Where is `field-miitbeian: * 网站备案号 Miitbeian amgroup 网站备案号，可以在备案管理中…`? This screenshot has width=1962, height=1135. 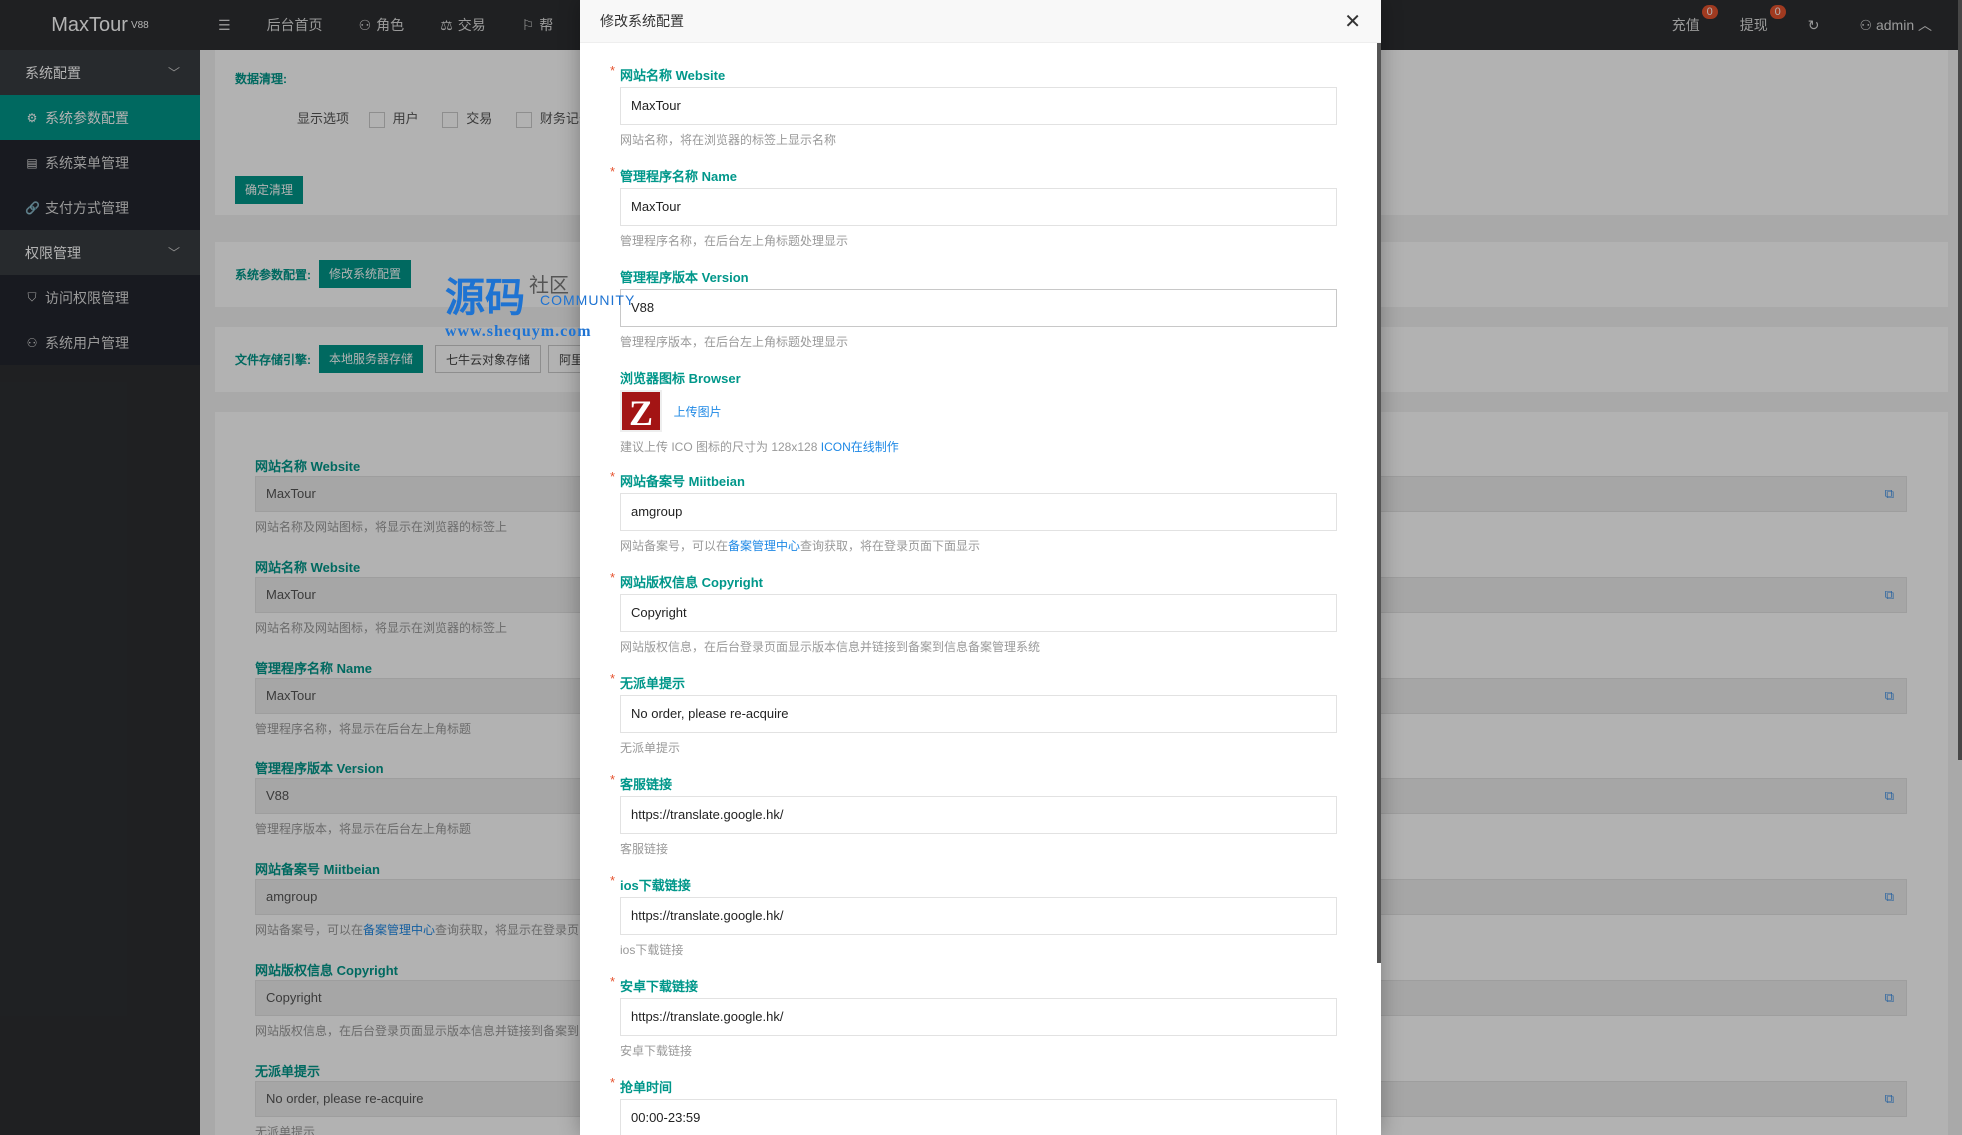
field-miitbeian: * 网站备案号 Miitbeian amgroup 网站备案号，可以在备案管理中… is located at coordinates (973, 511).